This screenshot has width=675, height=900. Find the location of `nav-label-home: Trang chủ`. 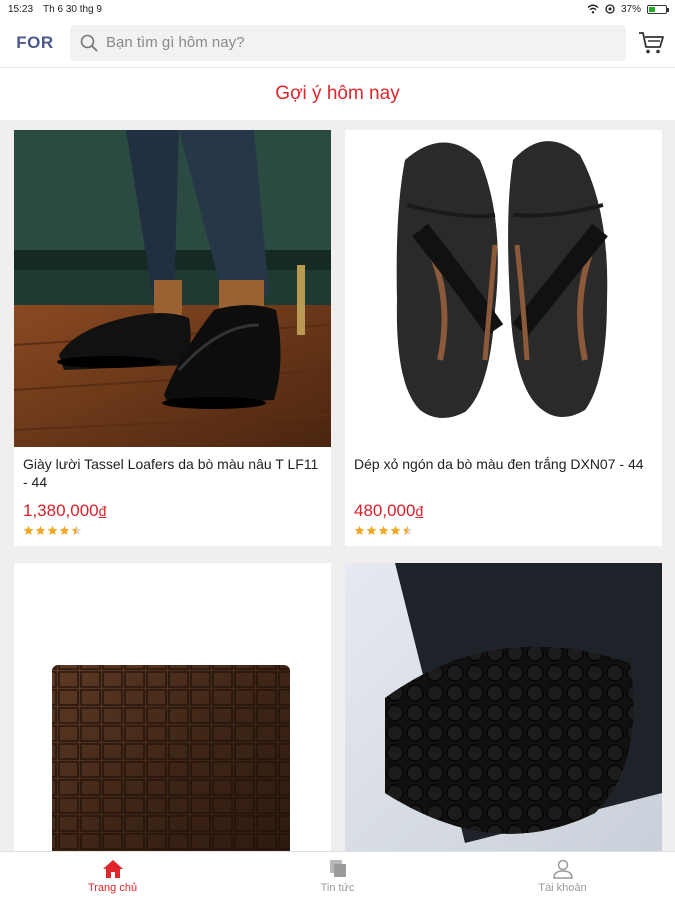

nav-label-home: Trang chủ is located at coordinates (112, 887).